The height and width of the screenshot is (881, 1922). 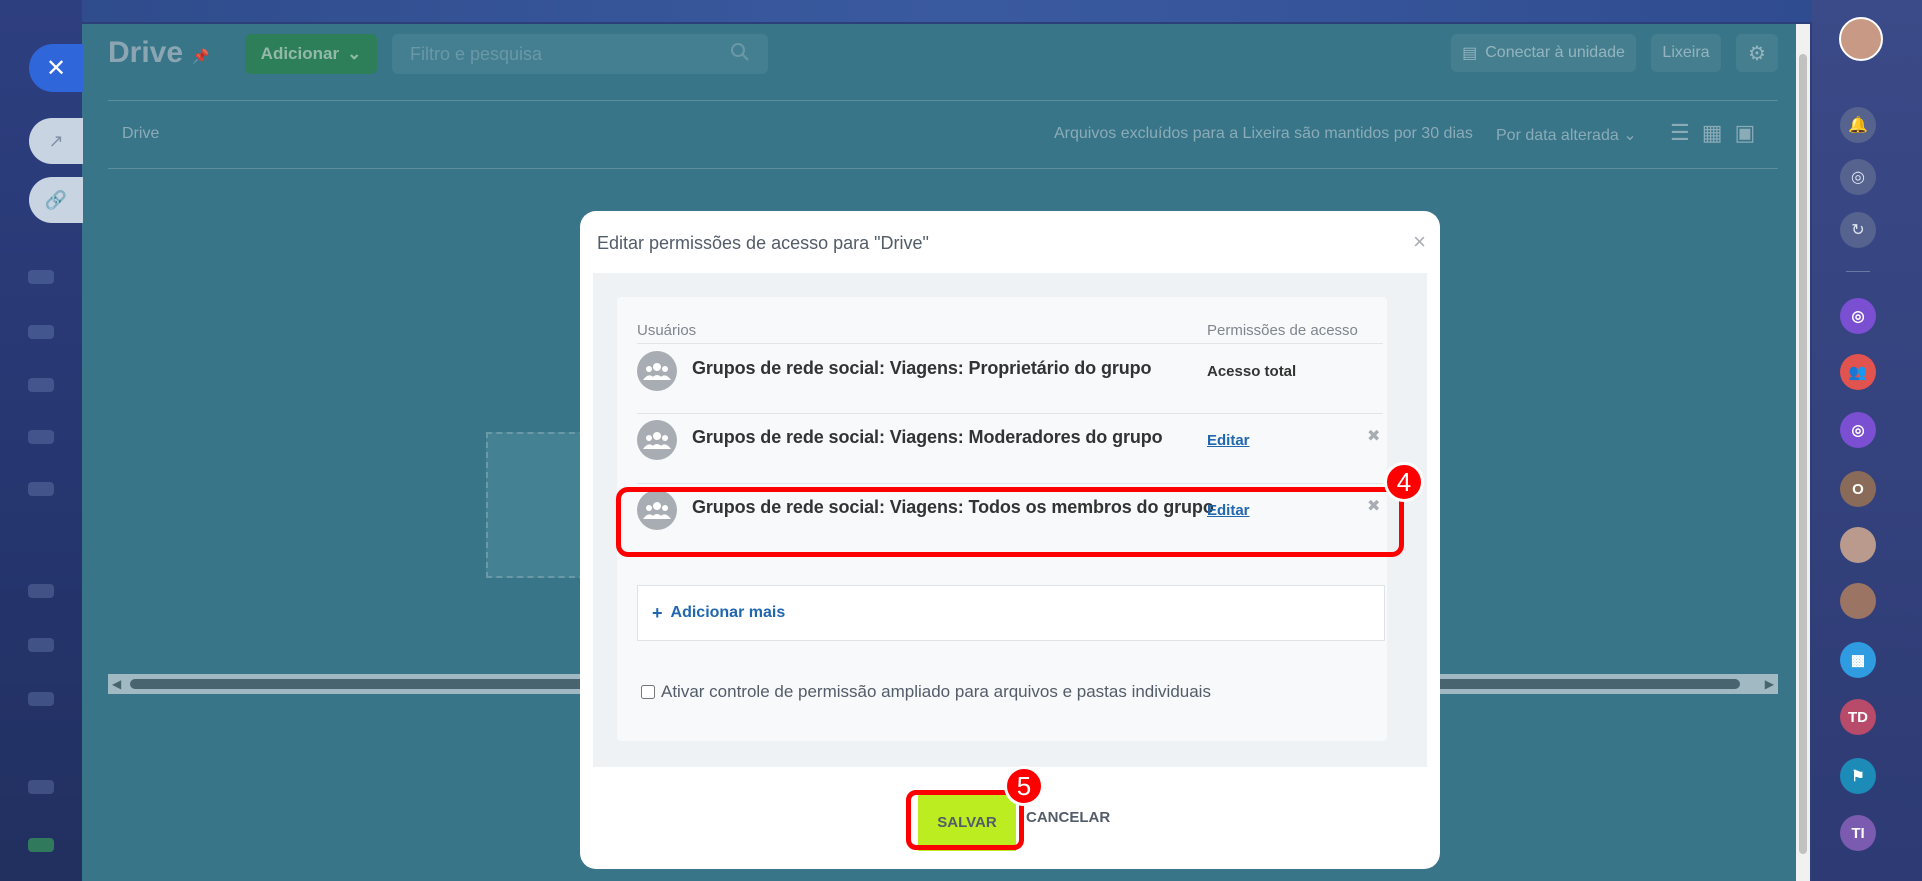 I want to click on trash-button: Lixeira, so click(x=1686, y=53).